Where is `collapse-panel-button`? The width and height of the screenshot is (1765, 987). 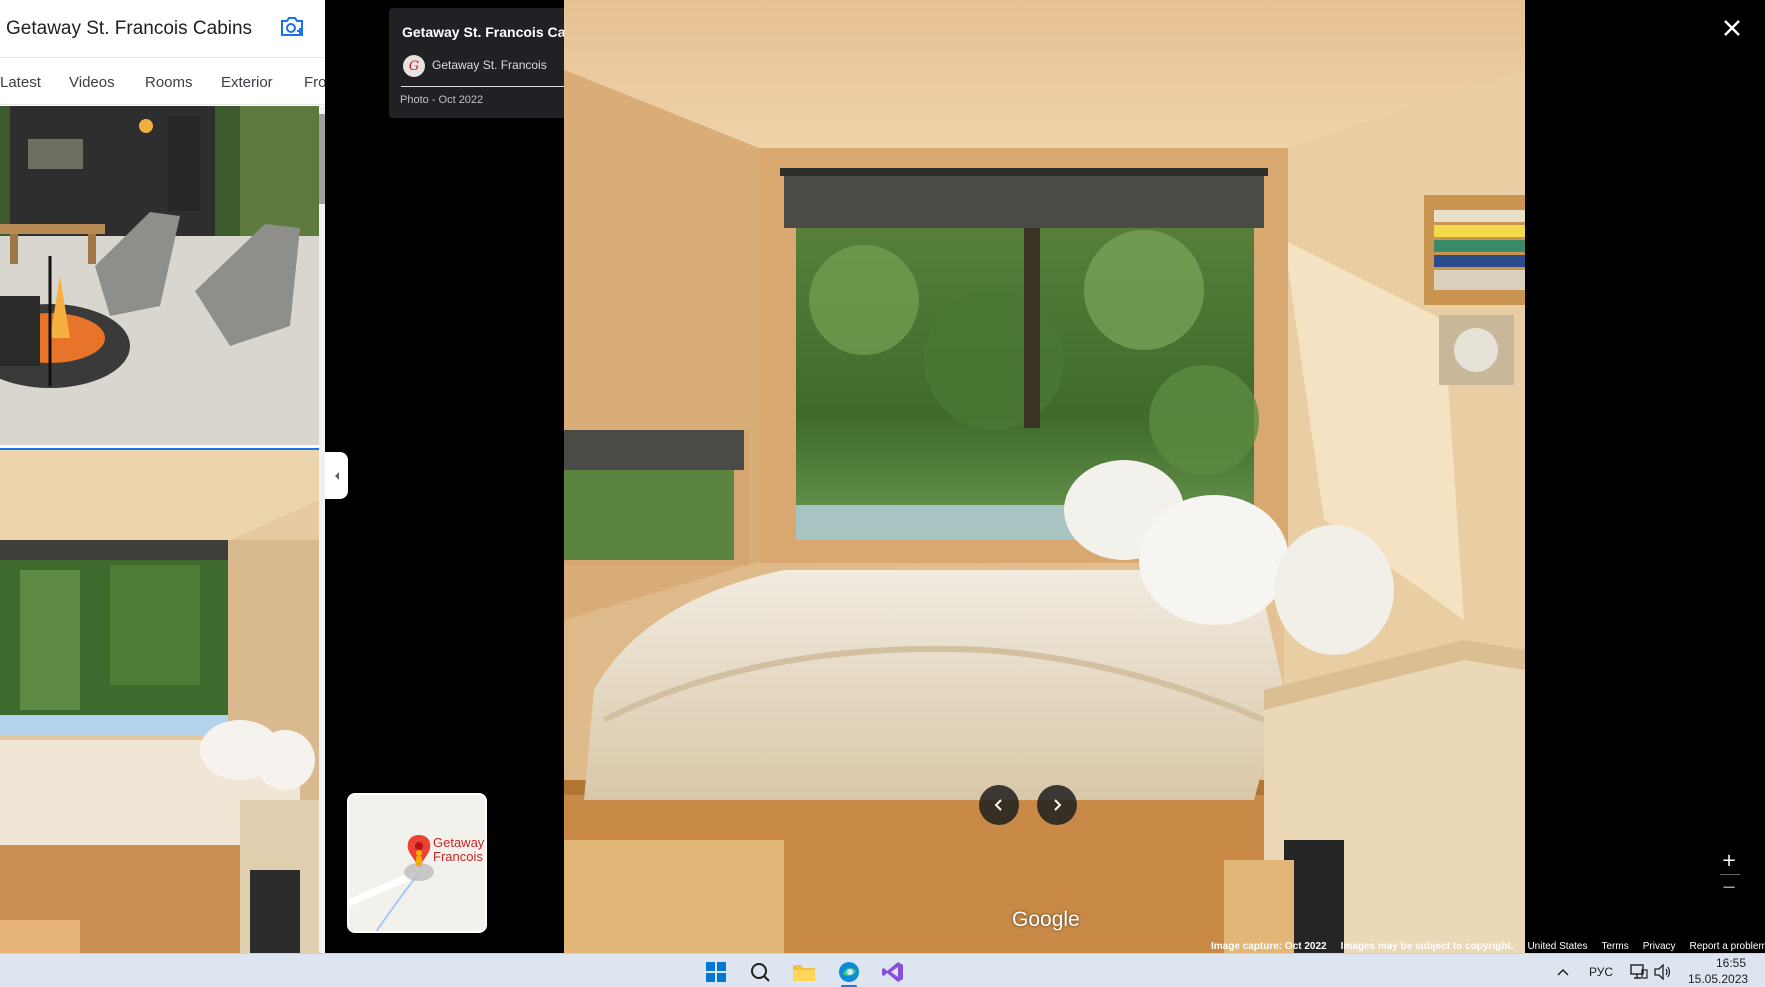 collapse-panel-button is located at coordinates (336, 475).